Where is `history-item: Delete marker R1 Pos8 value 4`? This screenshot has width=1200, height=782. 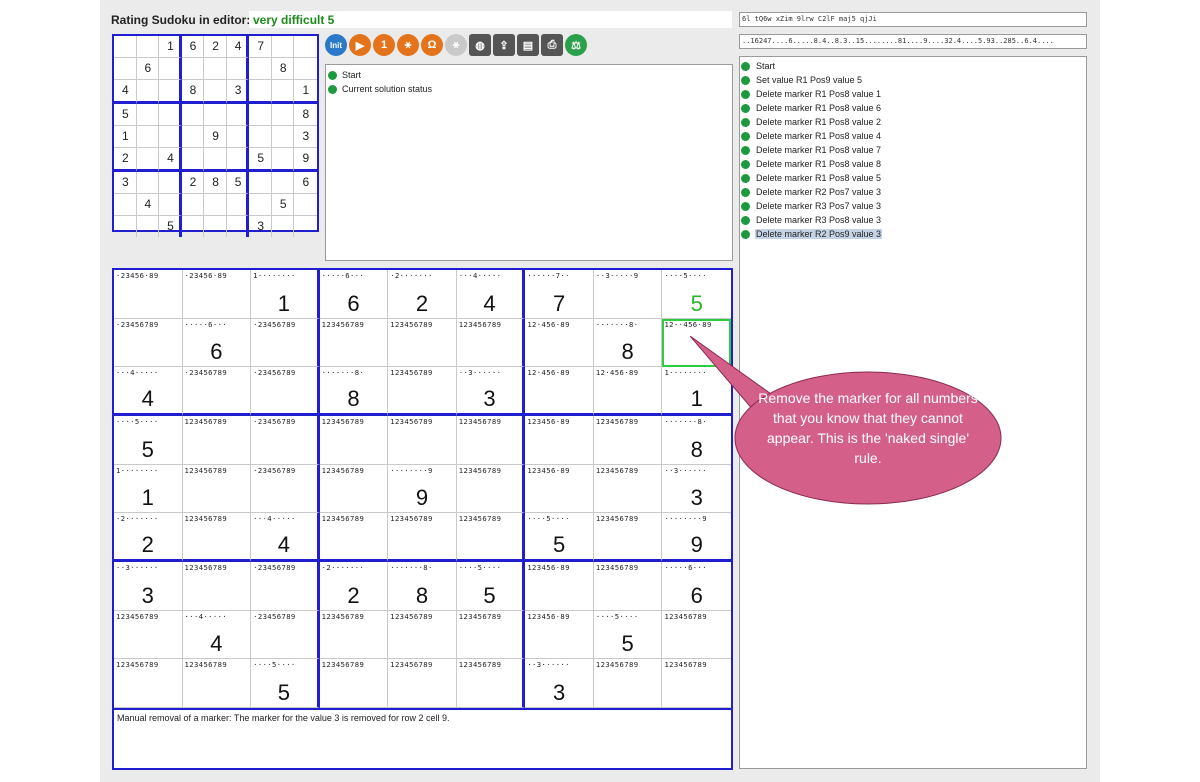
history-item: Delete marker R1 Pos8 value 4 is located at coordinates (913, 136).